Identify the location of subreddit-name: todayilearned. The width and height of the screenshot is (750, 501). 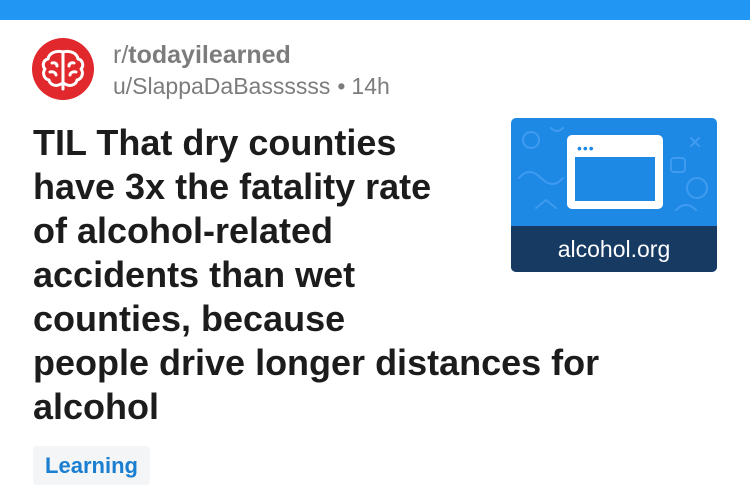
(209, 55).